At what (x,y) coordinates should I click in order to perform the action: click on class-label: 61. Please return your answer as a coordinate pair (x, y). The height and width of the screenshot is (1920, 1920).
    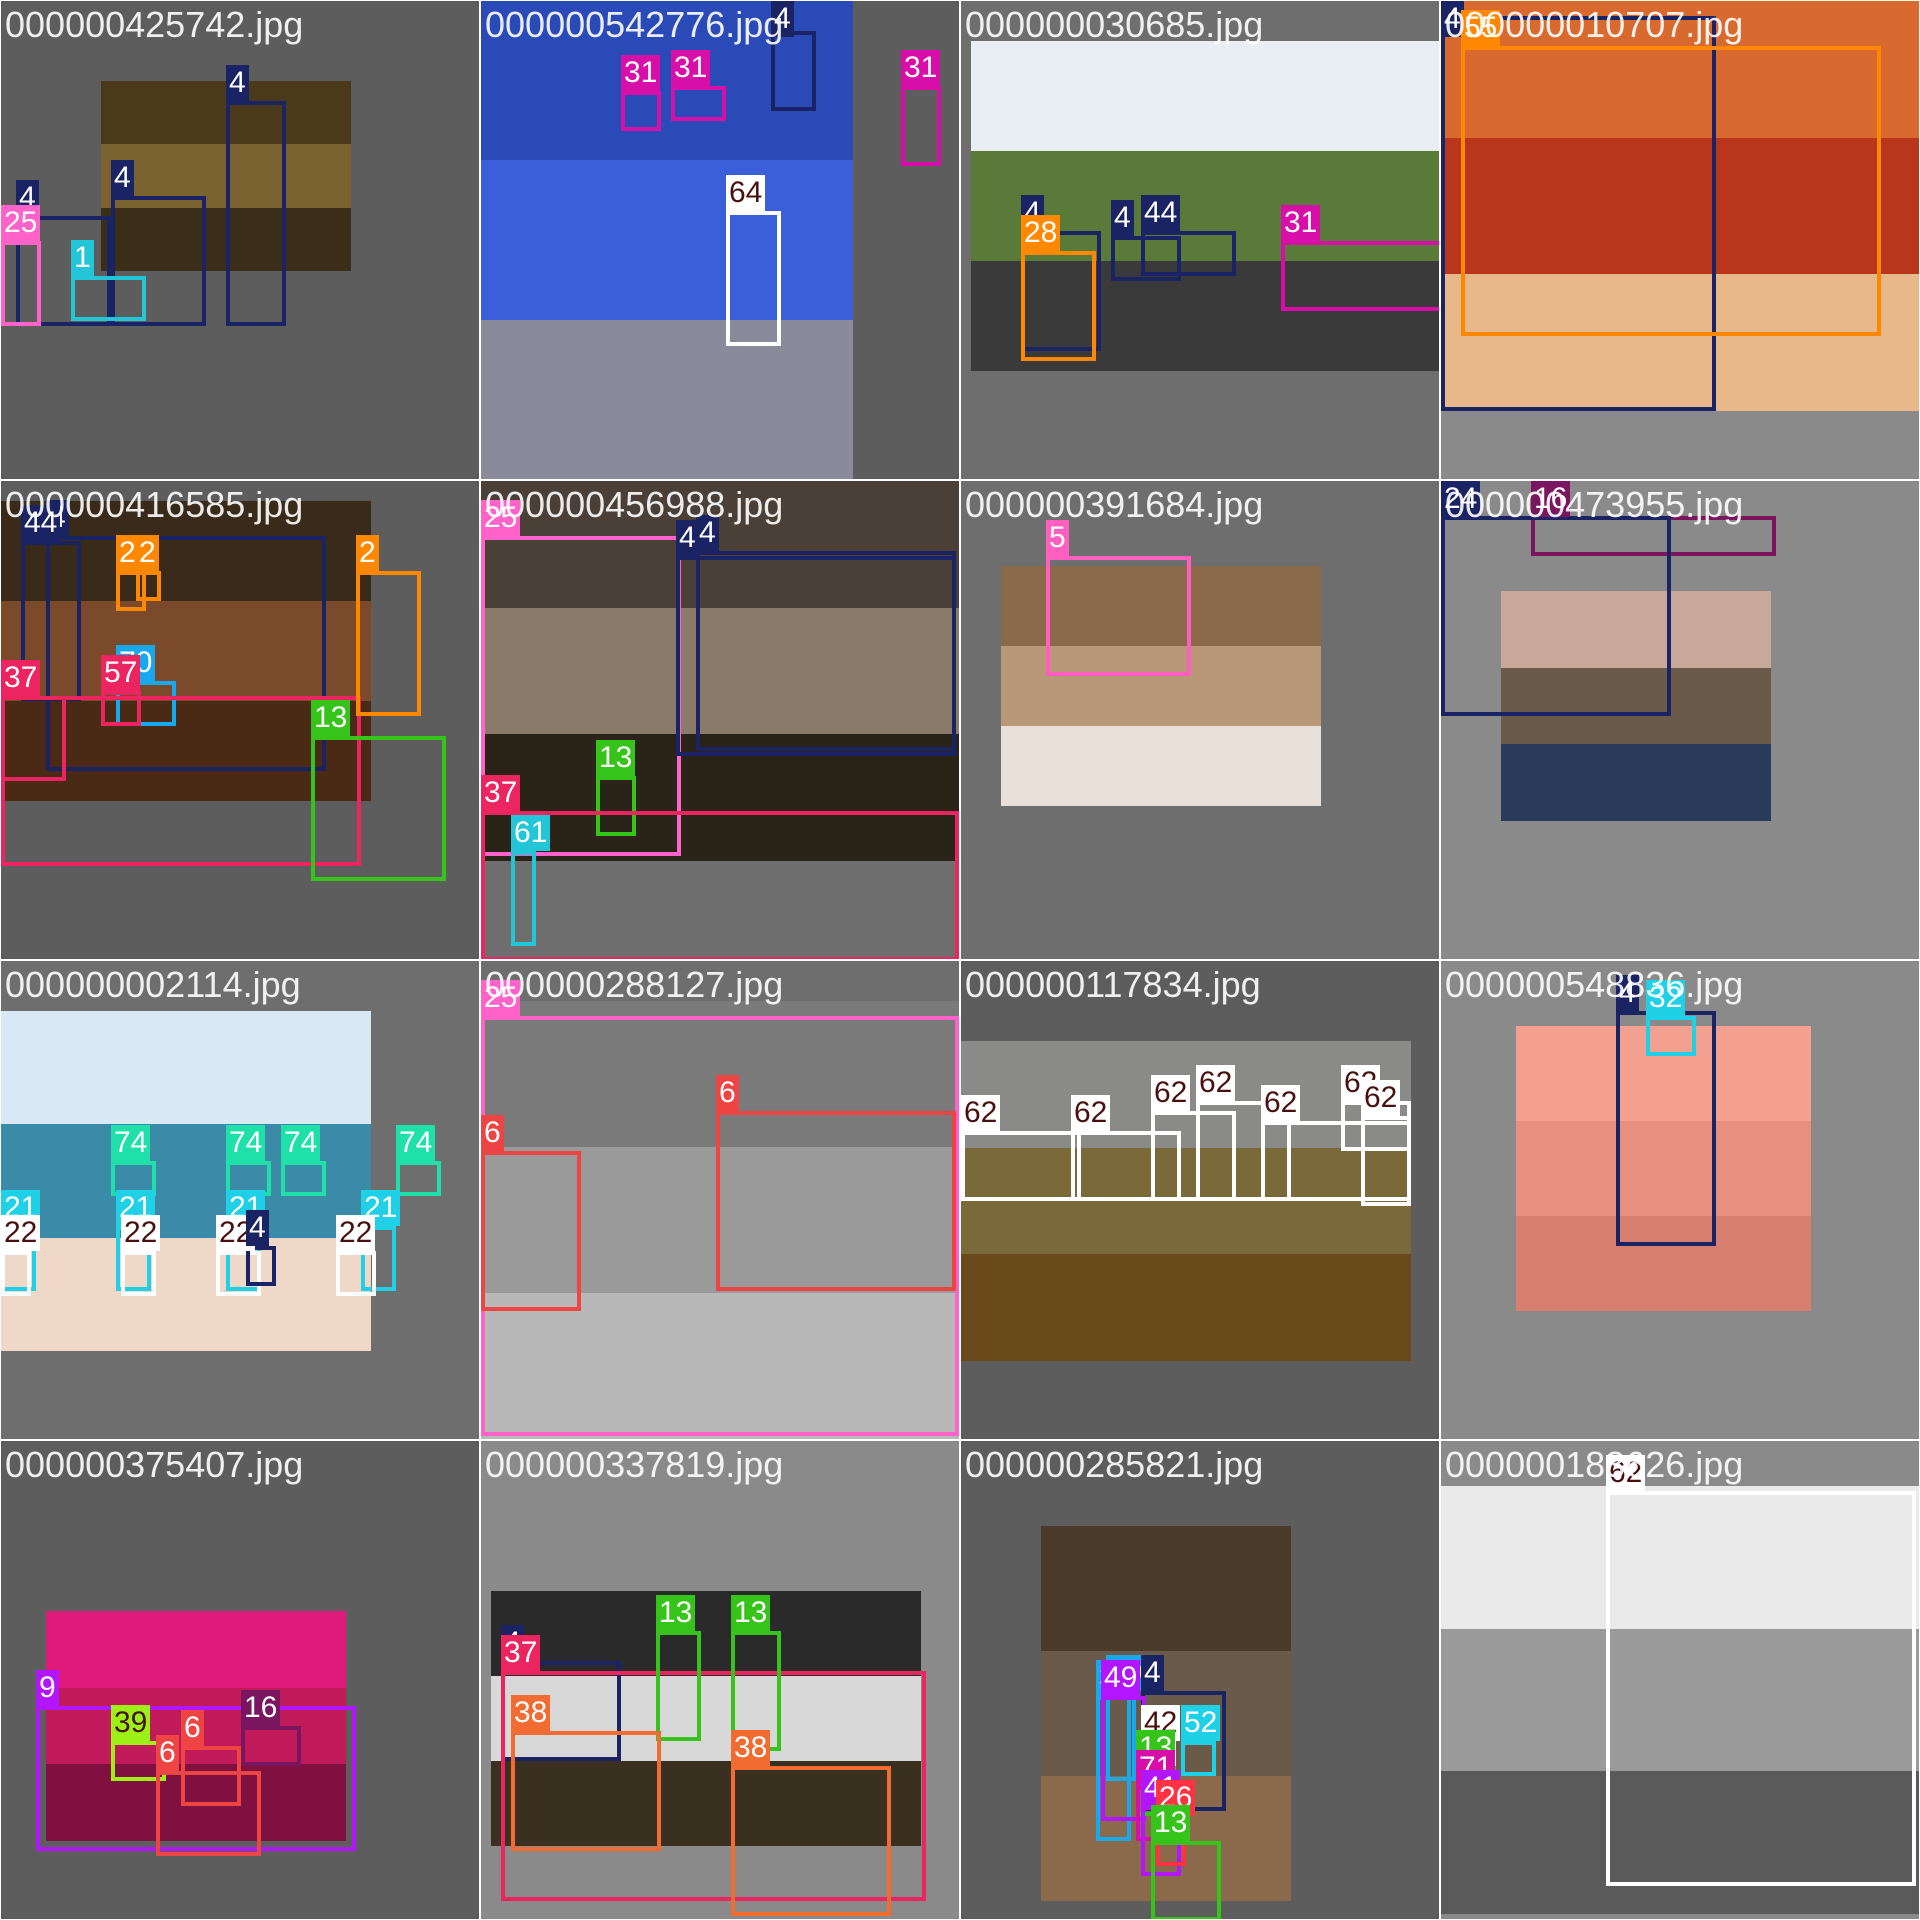
    Looking at the image, I should click on (531, 833).